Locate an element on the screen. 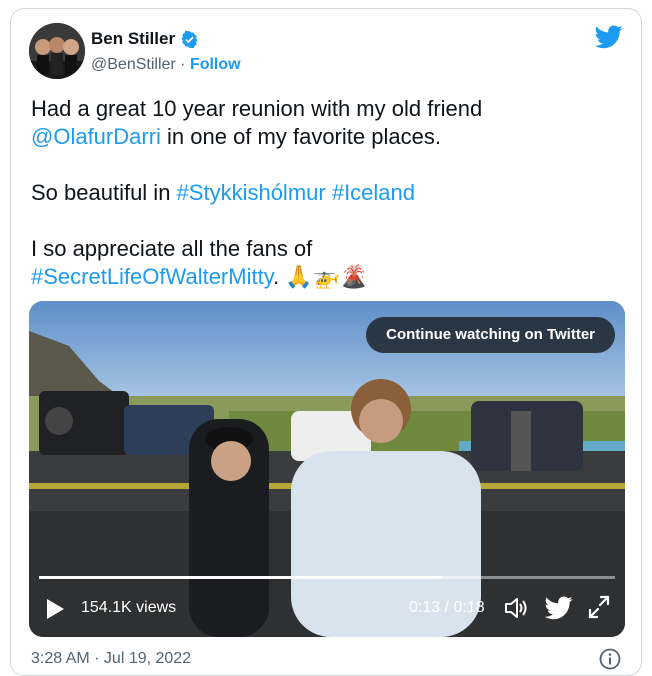  video-time: 0:13 / 0:18 is located at coordinates (447, 607).